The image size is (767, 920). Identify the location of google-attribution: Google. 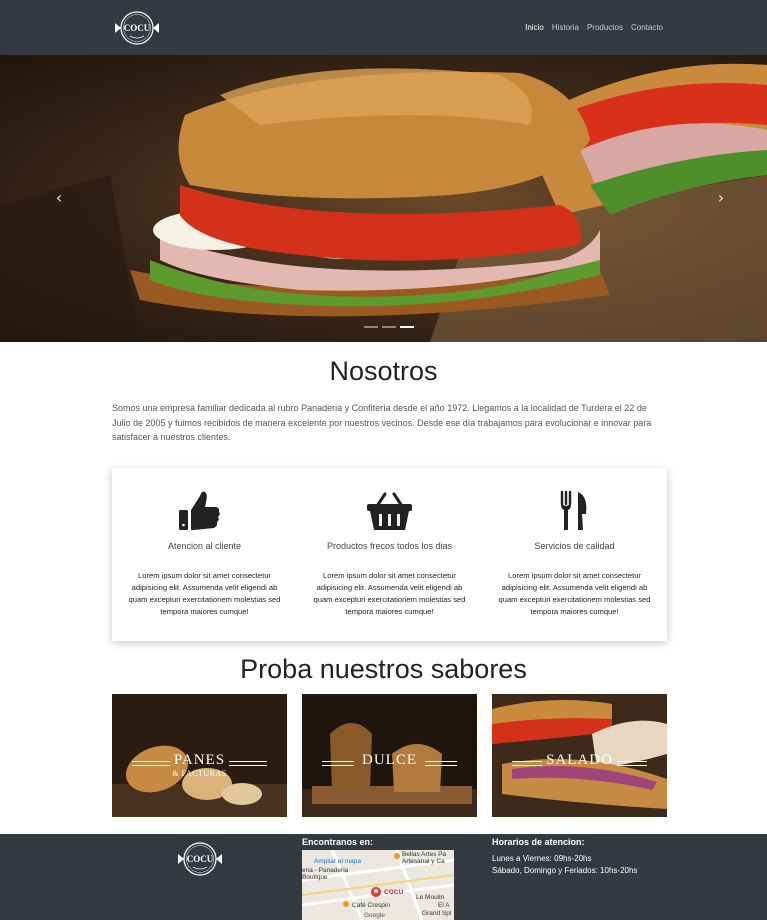
(374, 915).